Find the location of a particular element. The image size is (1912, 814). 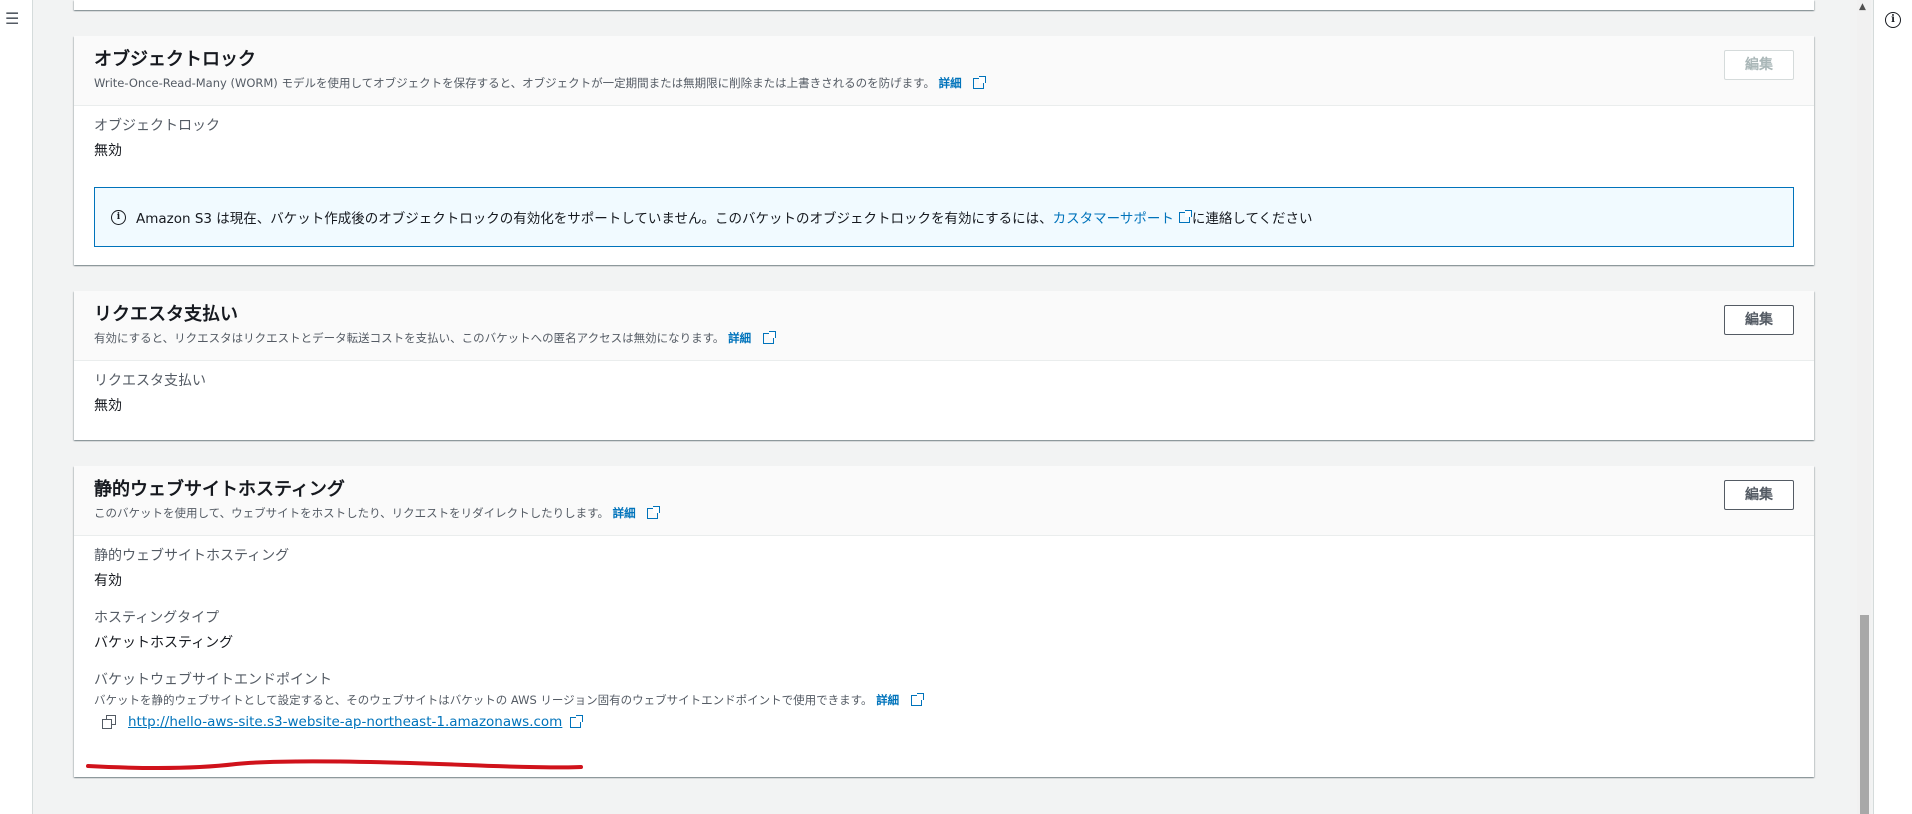

requester-pays-title: リクエスタ支払い is located at coordinates (166, 314).